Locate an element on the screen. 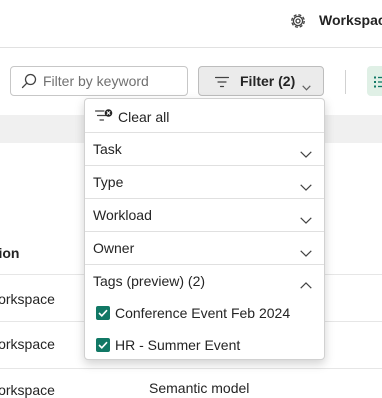  top-bar: Workspac is located at coordinates (191, 24).